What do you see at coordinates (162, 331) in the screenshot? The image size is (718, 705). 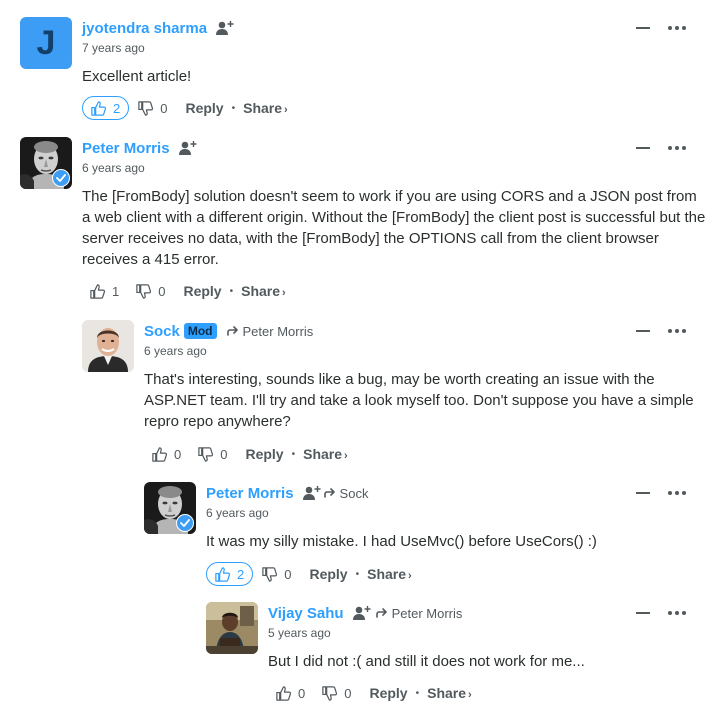 I see `author-name: Sock` at bounding box center [162, 331].